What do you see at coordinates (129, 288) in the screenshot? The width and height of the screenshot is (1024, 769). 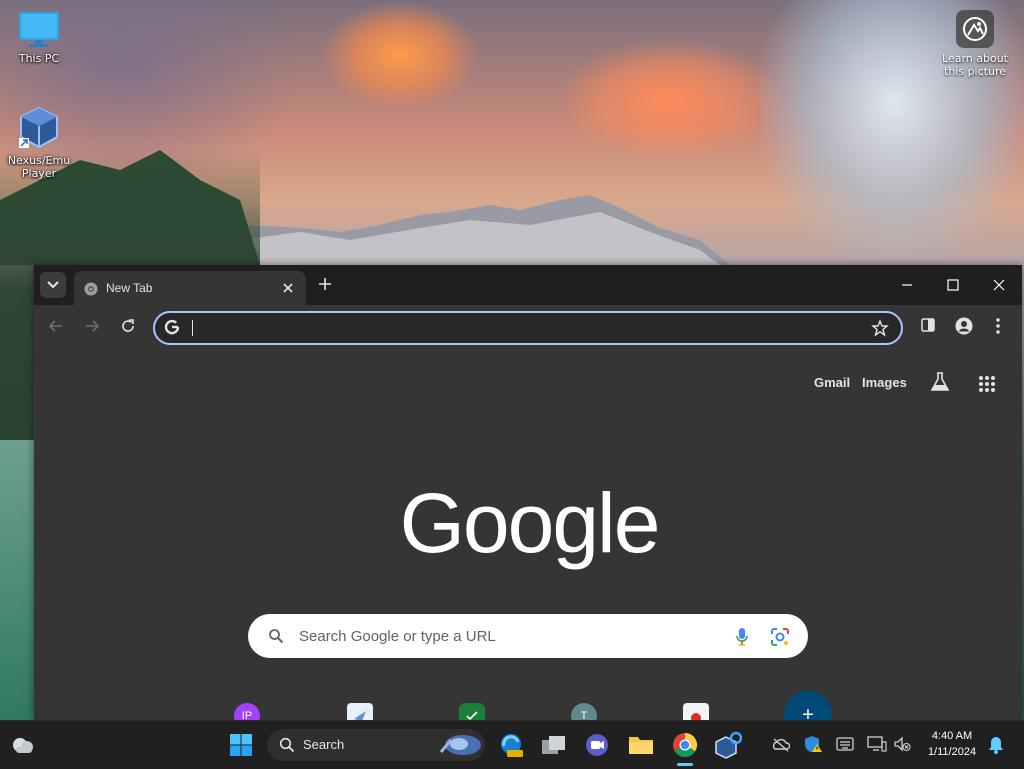 I see `tab-title: New Tab` at bounding box center [129, 288].